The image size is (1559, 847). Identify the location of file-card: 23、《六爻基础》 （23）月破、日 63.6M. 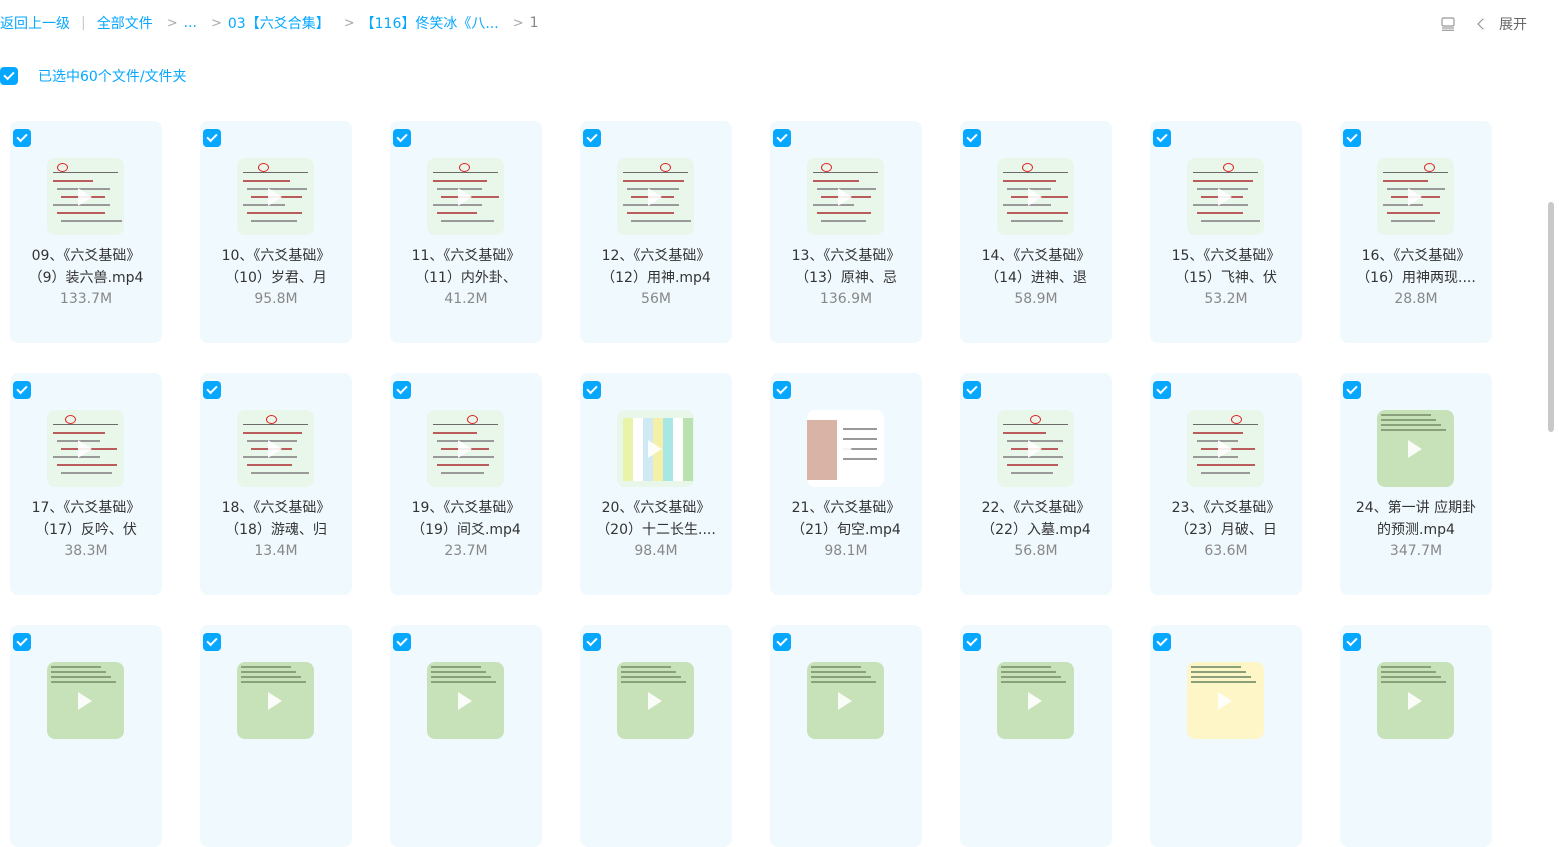
(1226, 484).